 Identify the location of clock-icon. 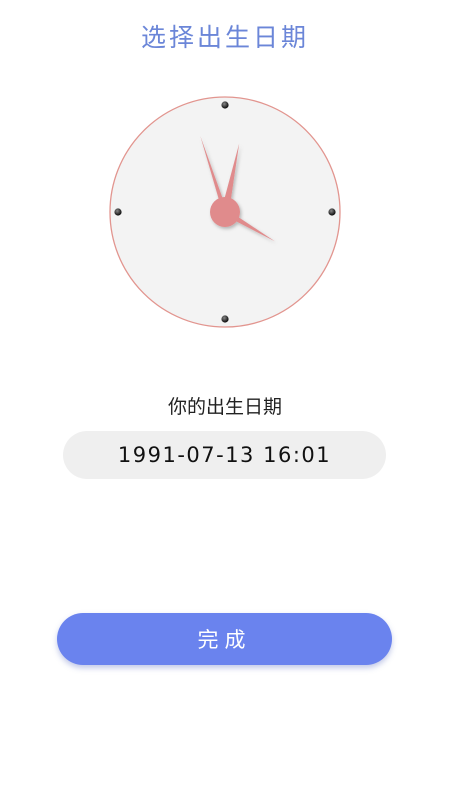
(225, 212).